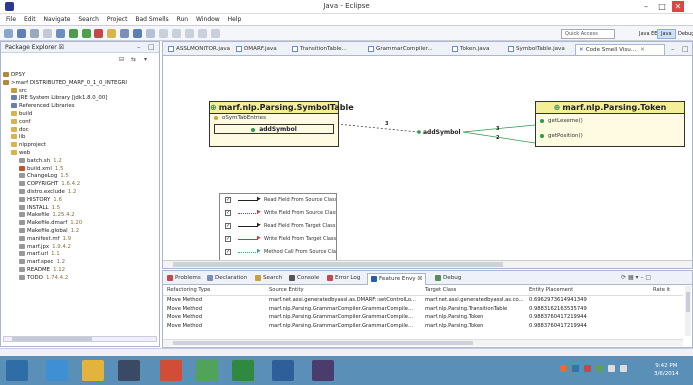 This screenshot has width=693, height=385. Describe the element at coordinates (81, 270) in the screenshot. I see `tree-item: README 1.12` at that location.